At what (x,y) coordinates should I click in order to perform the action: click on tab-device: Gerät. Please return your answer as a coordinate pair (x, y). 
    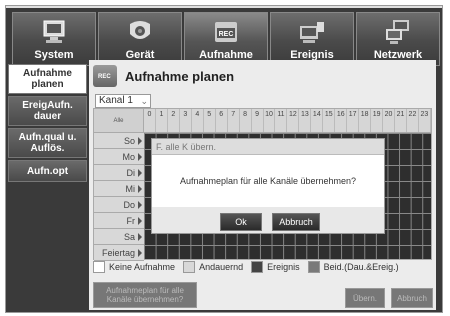
    Looking at the image, I should click on (140, 39).